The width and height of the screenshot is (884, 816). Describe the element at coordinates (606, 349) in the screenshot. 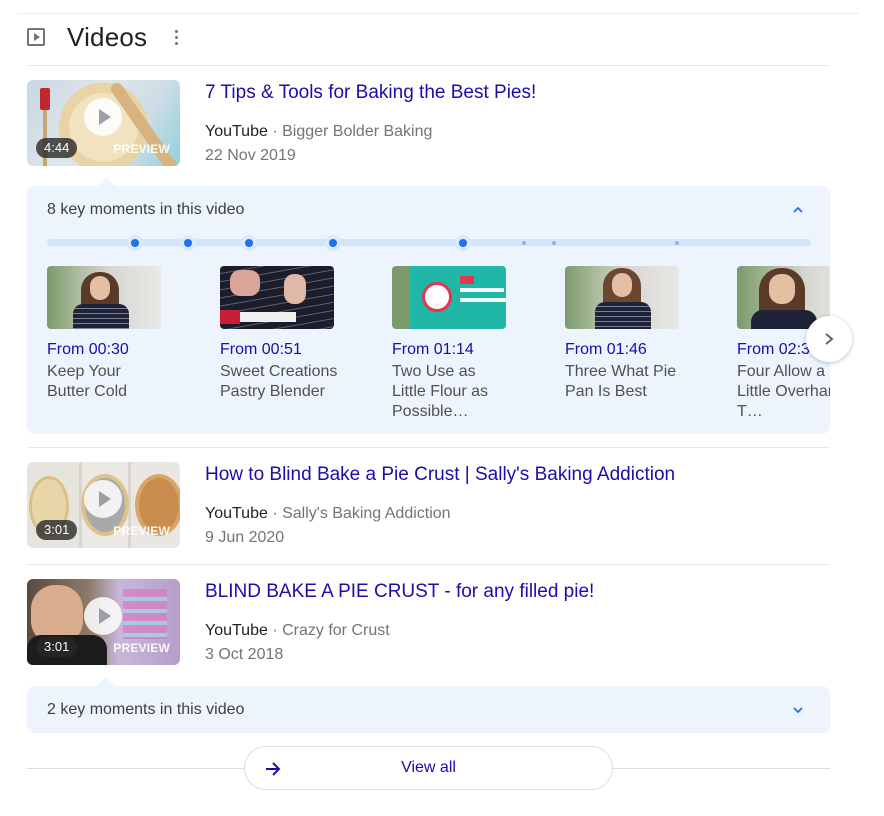

I see `moment-timestamp: From 01:46` at that location.